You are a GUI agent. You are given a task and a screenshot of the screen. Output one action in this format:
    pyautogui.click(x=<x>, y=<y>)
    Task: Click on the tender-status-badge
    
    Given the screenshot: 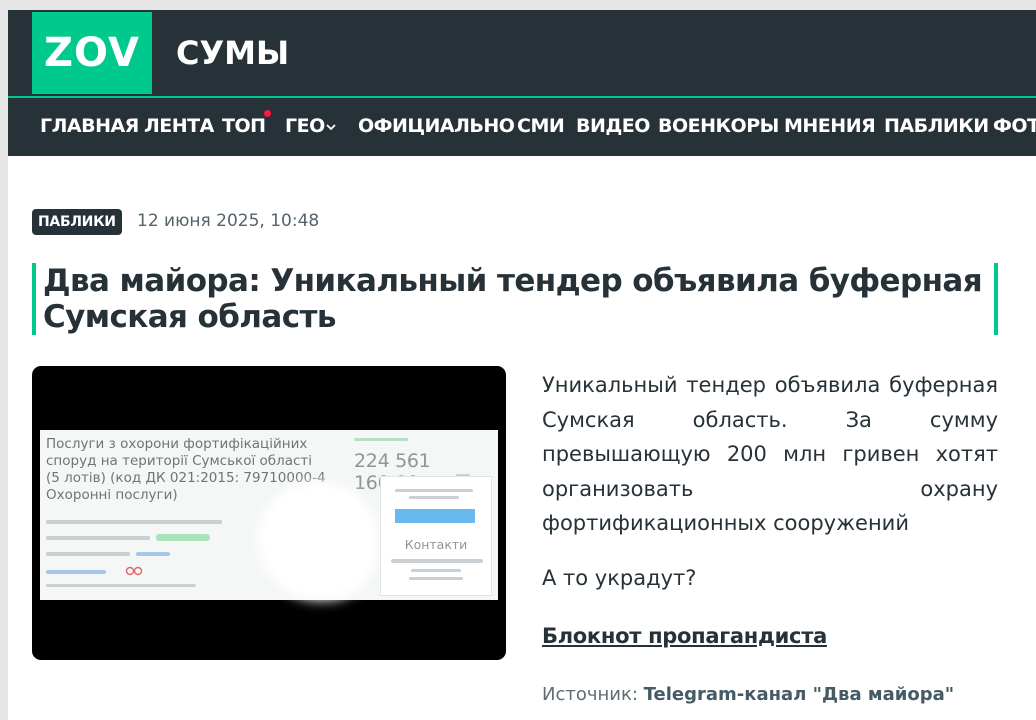 What is the action you would take?
    pyautogui.click(x=183, y=537)
    